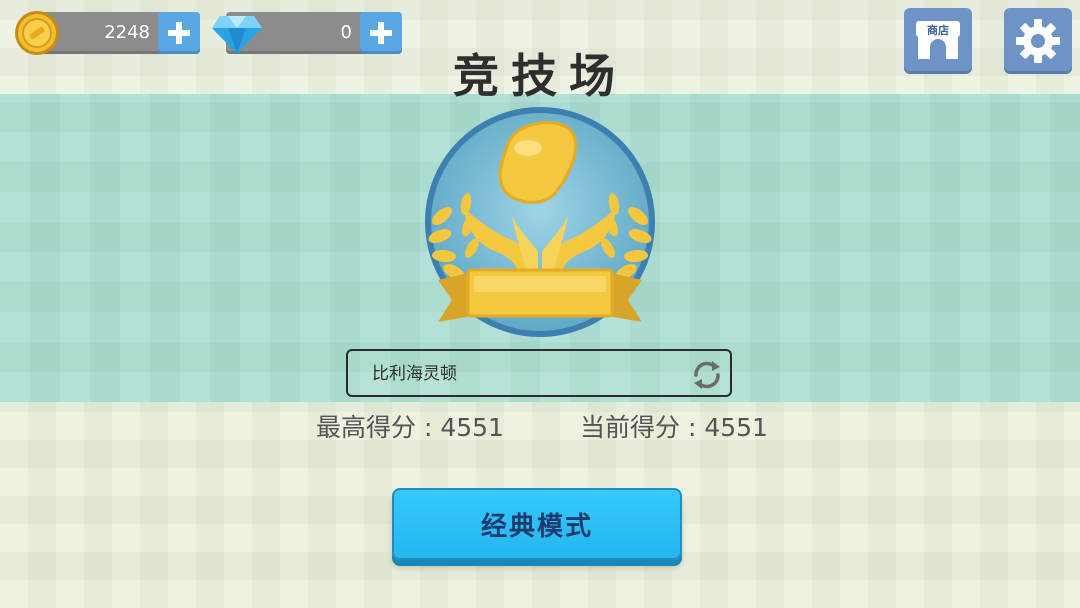  What do you see at coordinates (707, 375) in the screenshot?
I see `refresh-icon` at bounding box center [707, 375].